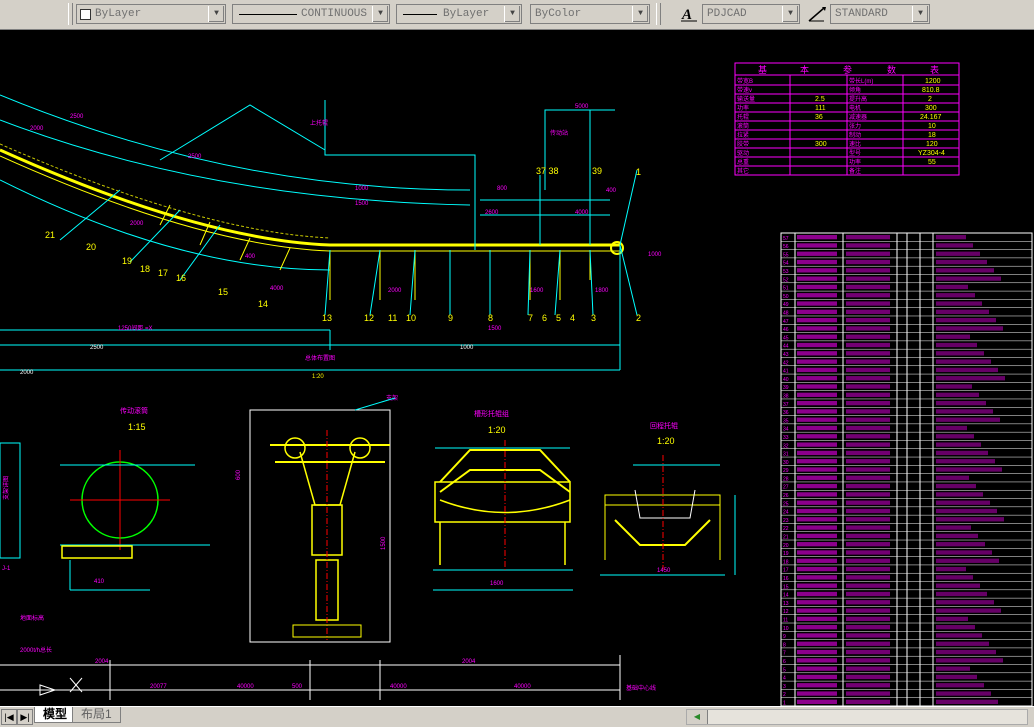 Image resolution: width=1034 pixels, height=727 pixels. Describe the element at coordinates (590, 14) in the screenshot. I see `plotstyle-combo: ByColor ▼` at that location.